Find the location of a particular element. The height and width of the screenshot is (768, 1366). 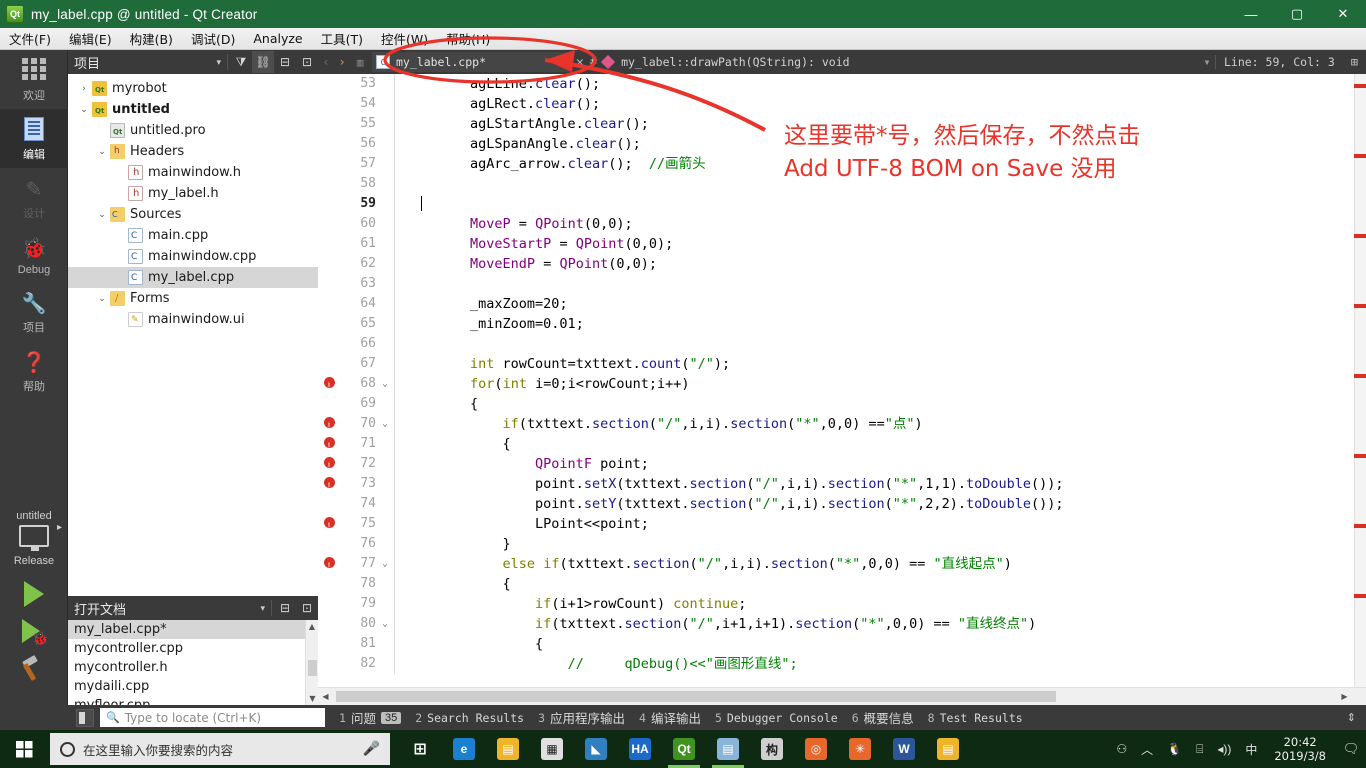

code-line-68: 68⌄ for(int i=0;i<rowCount;i++) is located at coordinates (842, 385).